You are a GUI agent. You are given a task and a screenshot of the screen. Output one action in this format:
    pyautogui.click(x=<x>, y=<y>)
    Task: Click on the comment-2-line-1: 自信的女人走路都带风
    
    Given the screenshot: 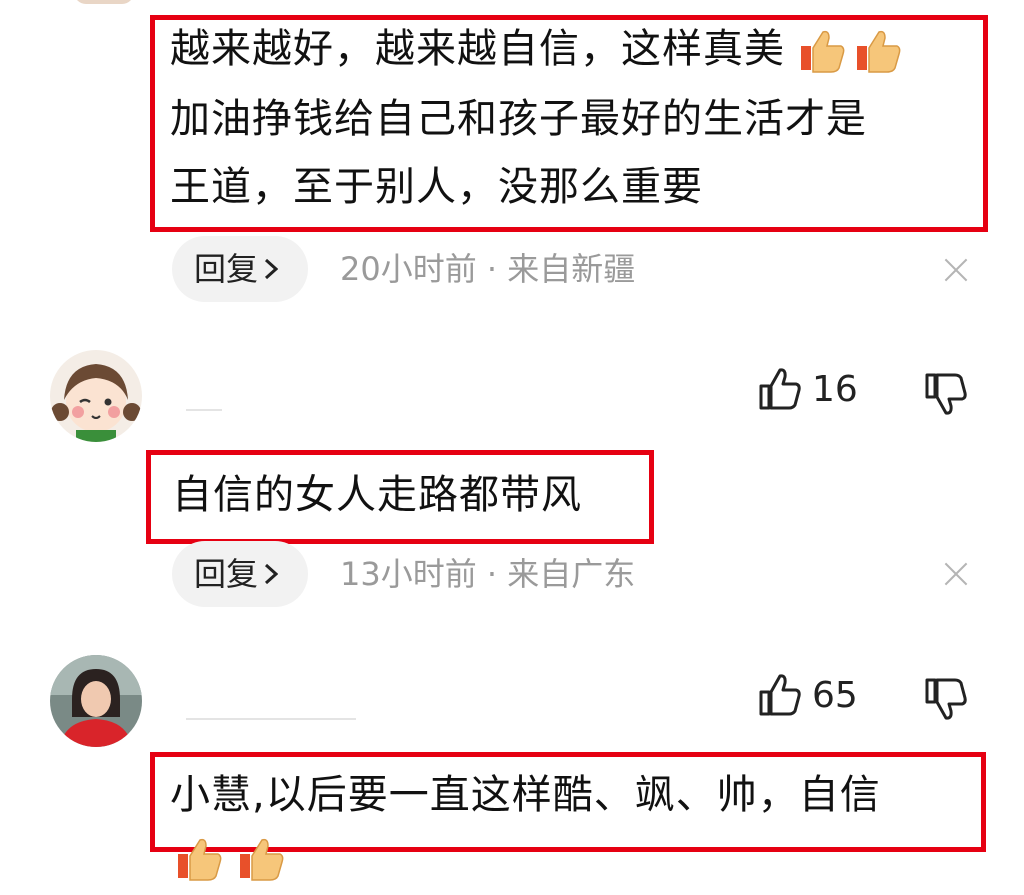 What is the action you would take?
    pyautogui.click(x=377, y=495)
    